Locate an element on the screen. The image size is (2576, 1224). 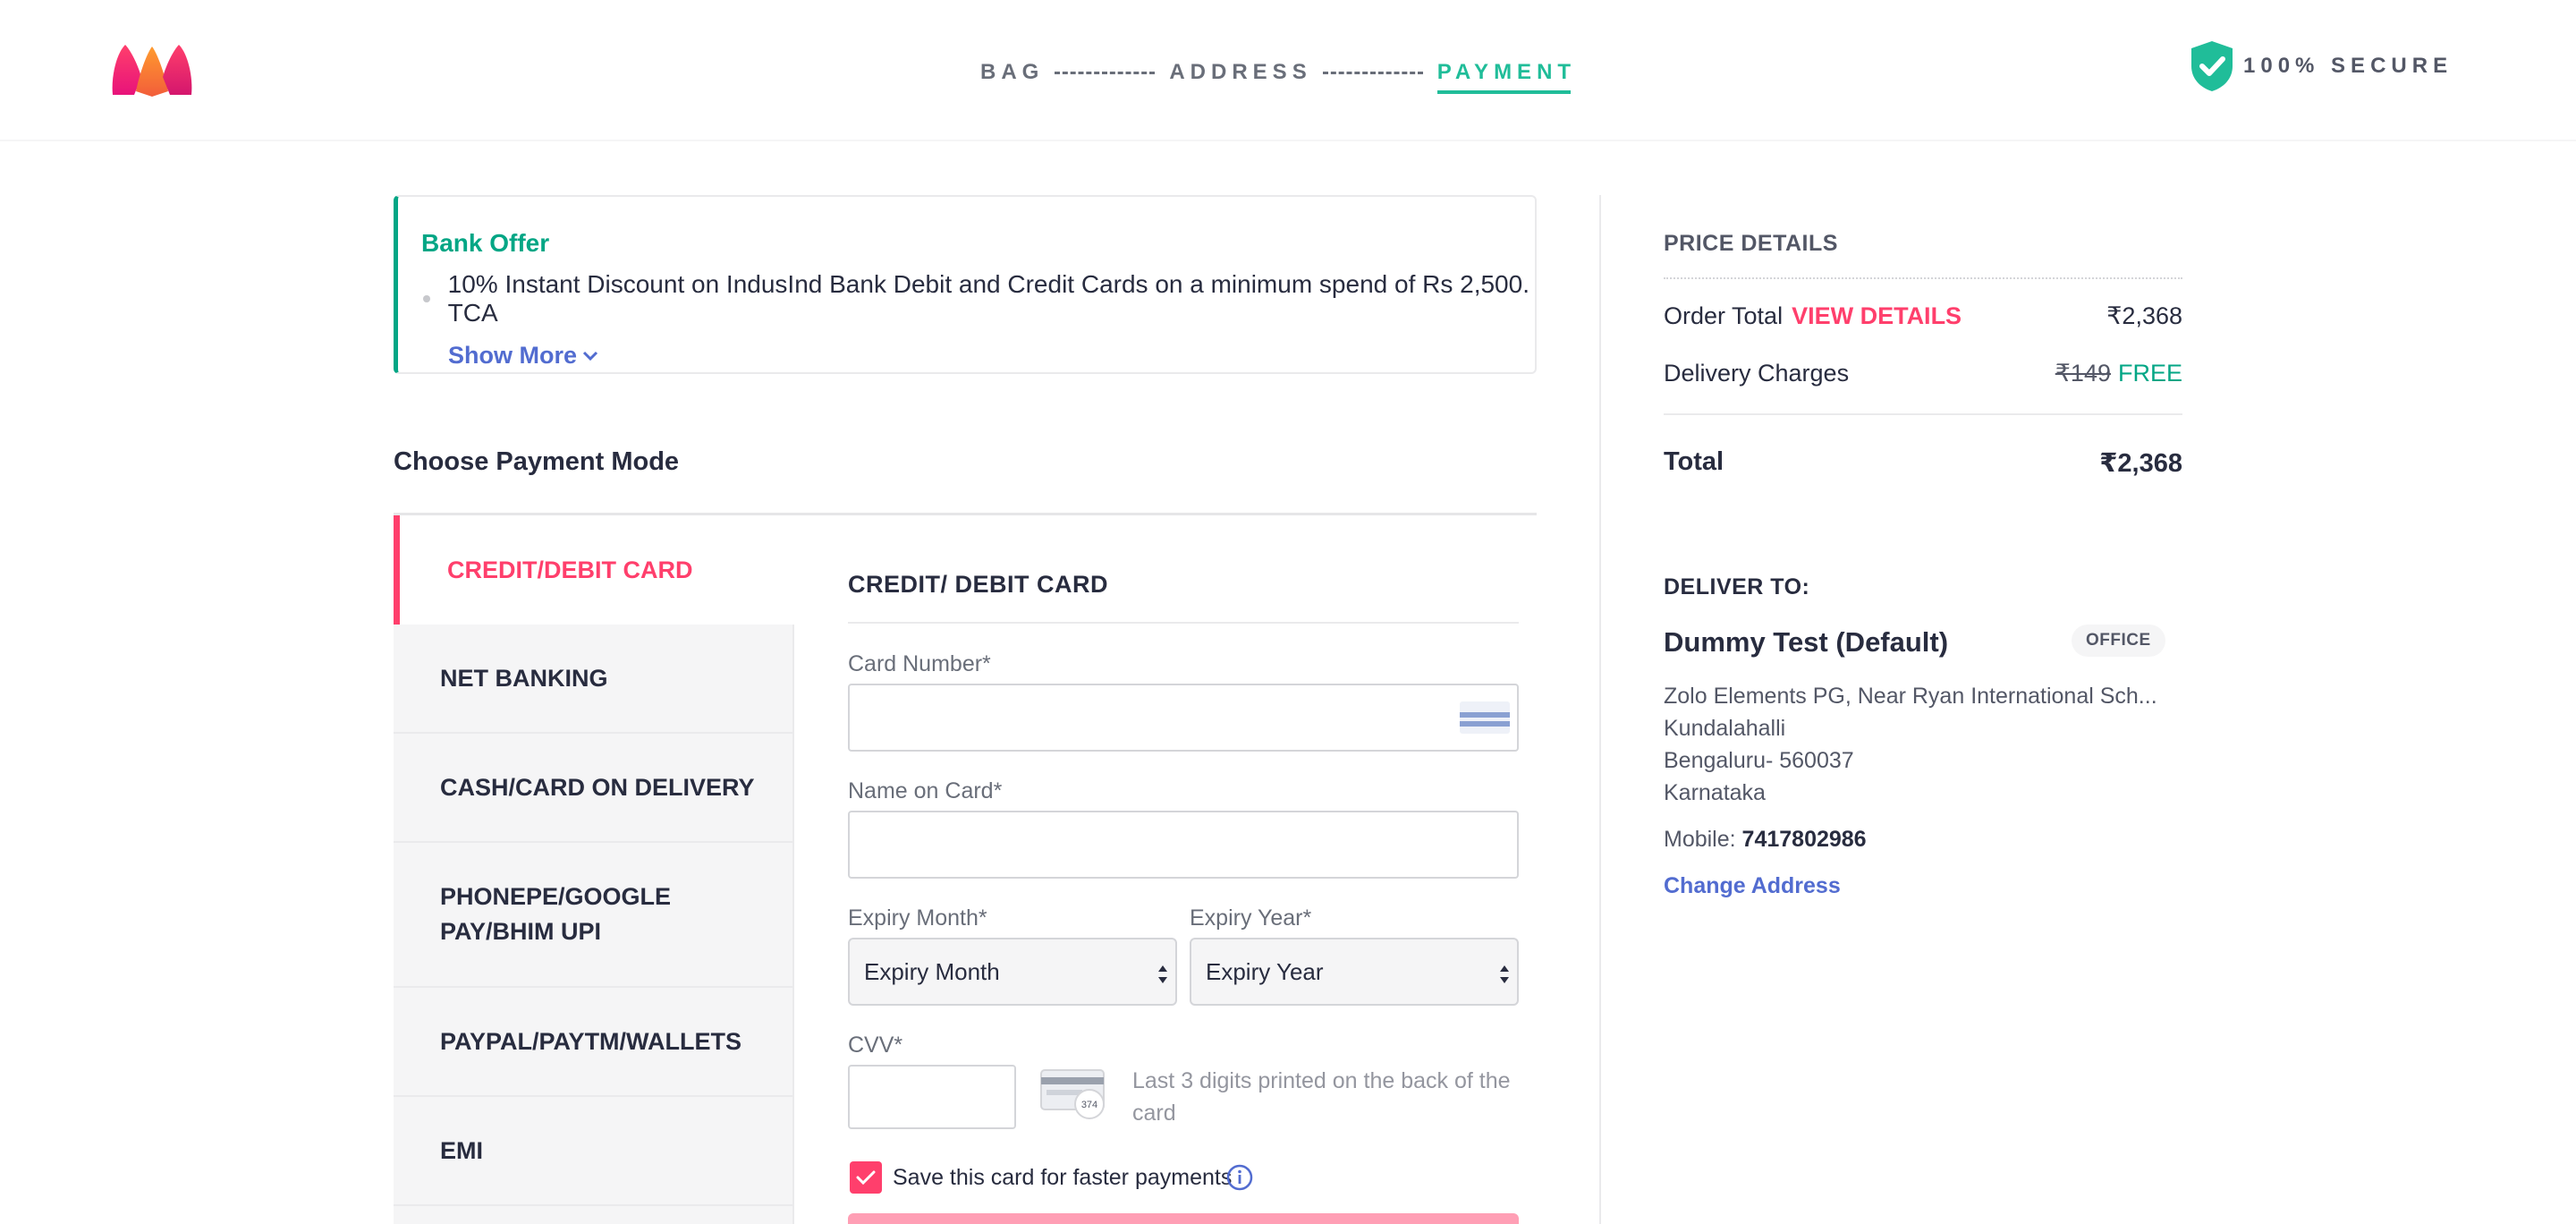
bullet-dot is located at coordinates (426, 298).